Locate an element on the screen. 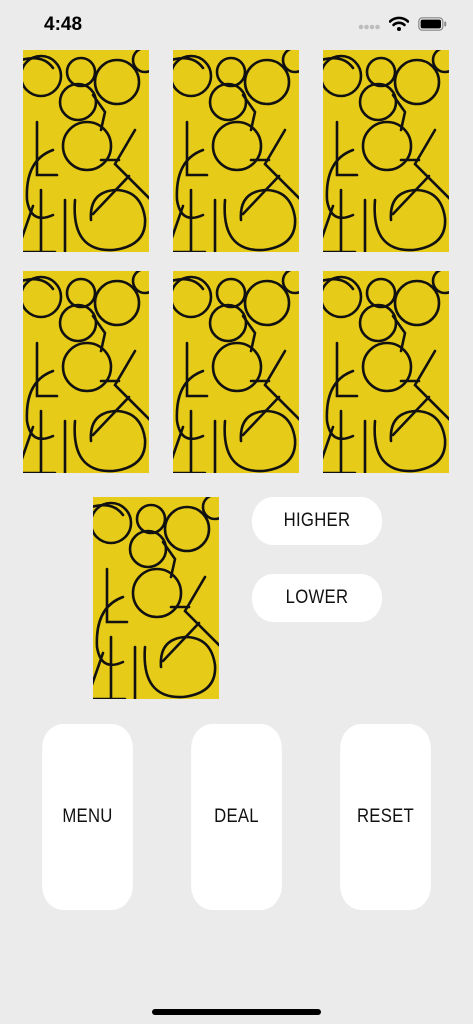  current-card is located at coordinates (156, 598).